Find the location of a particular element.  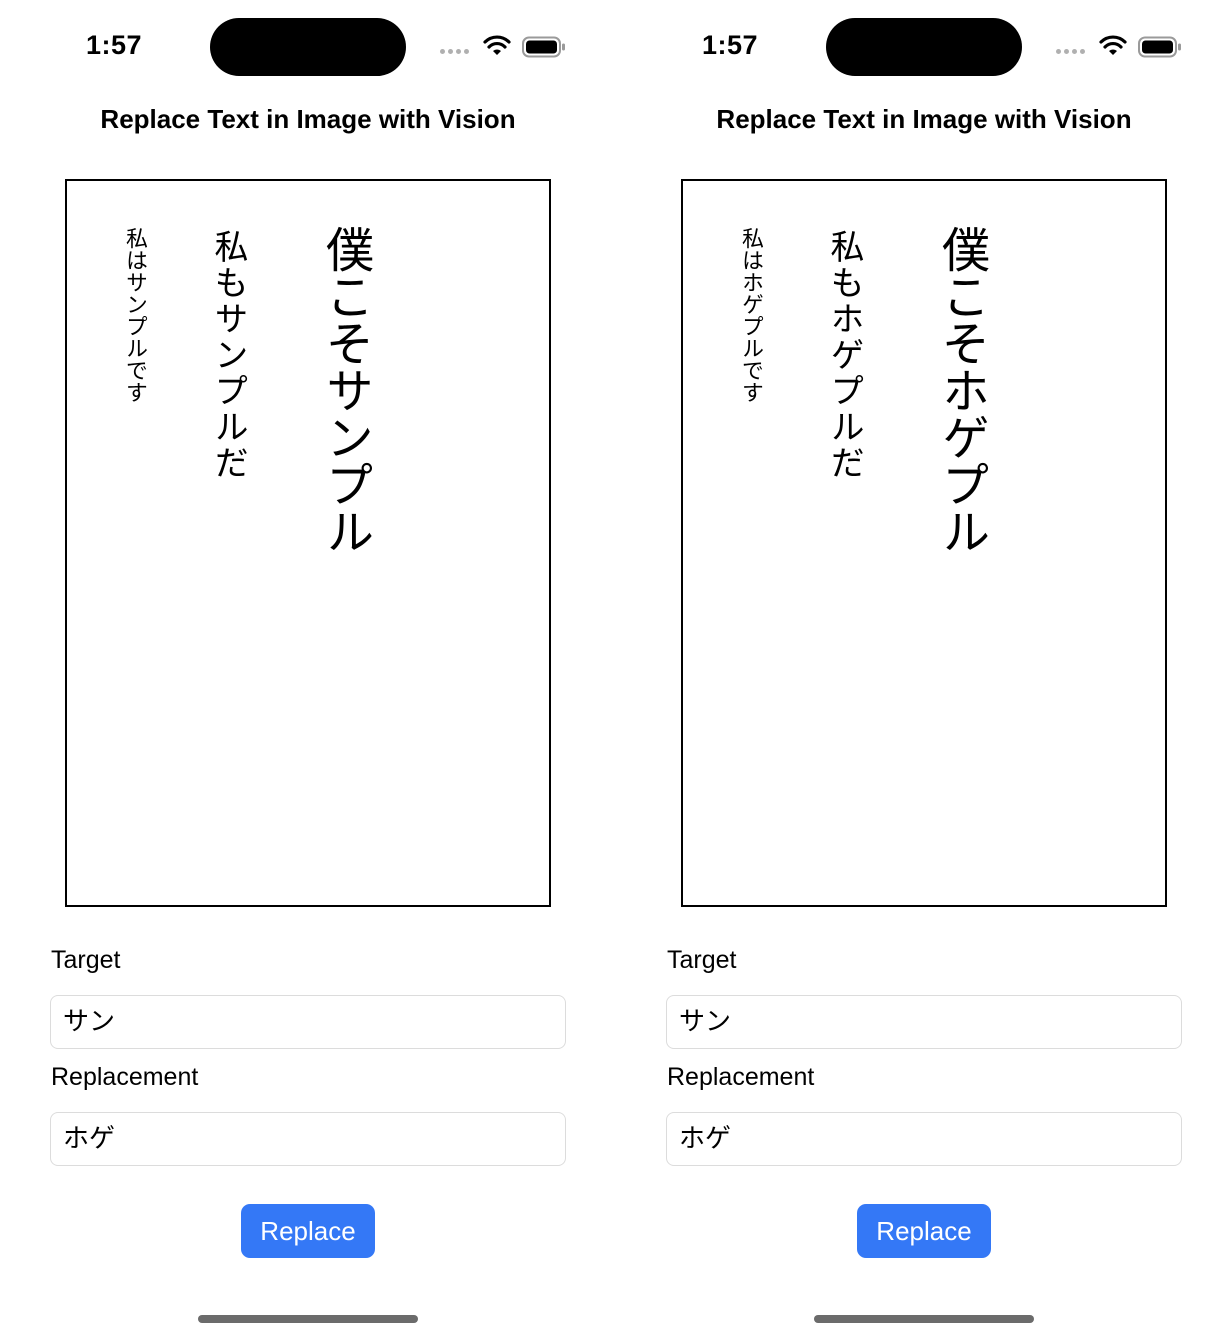

image-text-line-2: 私もサンプルだ is located at coordinates (228, 355).